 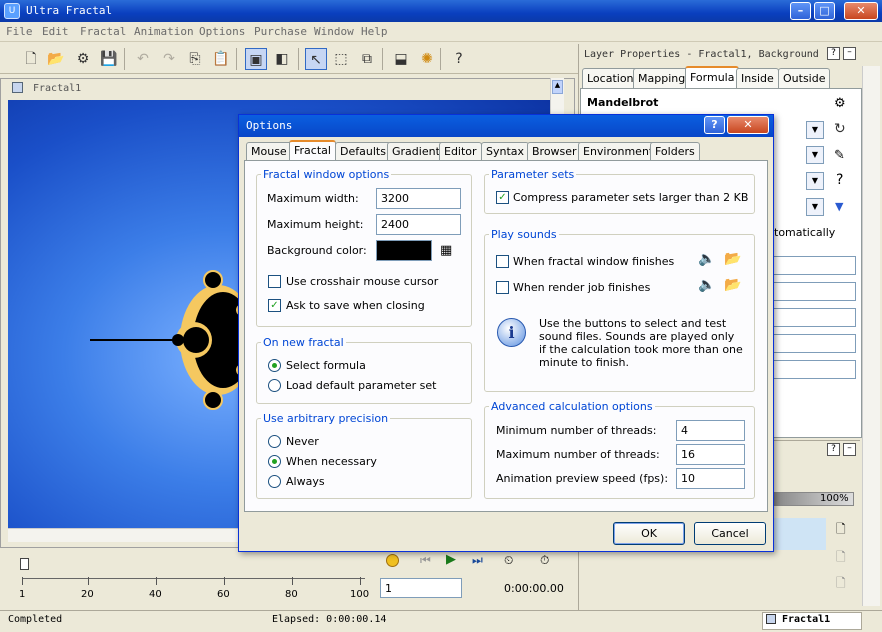 What do you see at coordinates (544, 560) in the screenshot?
I see `animation-settings-icon: ⏱` at bounding box center [544, 560].